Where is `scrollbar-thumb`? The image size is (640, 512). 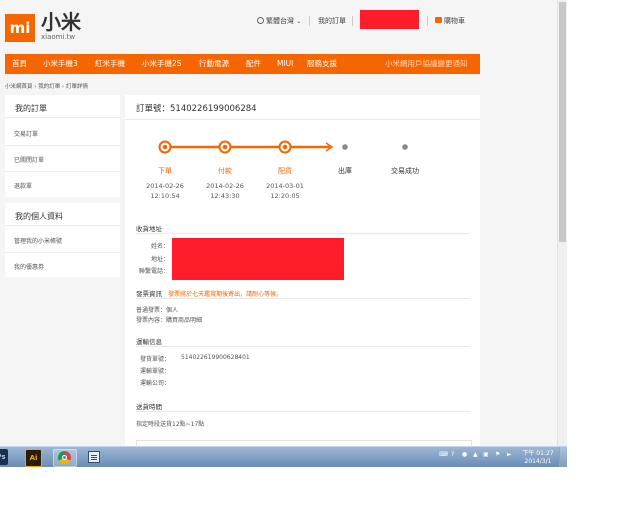 scrollbar-thumb is located at coordinates (562, 122).